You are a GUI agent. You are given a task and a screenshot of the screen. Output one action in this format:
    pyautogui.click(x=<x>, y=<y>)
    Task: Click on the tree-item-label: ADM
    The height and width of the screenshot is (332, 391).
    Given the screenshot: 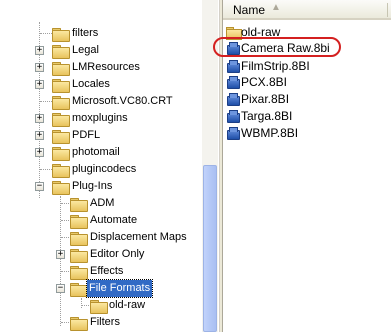 What is the action you would take?
    pyautogui.click(x=102, y=203)
    